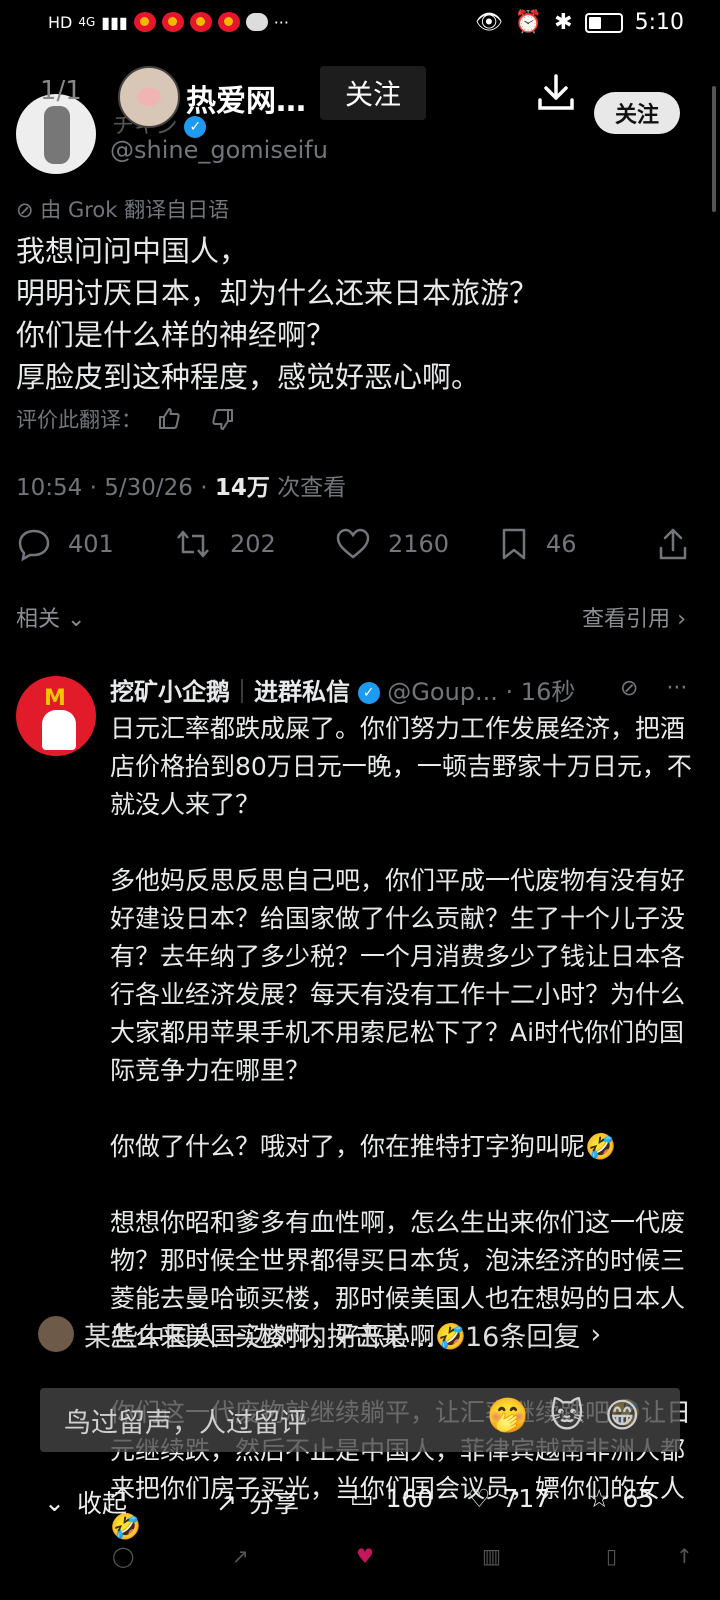 This screenshot has width=720, height=1600. Describe the element at coordinates (223, 419) in the screenshot. I see `thumbs-down-icon` at that location.